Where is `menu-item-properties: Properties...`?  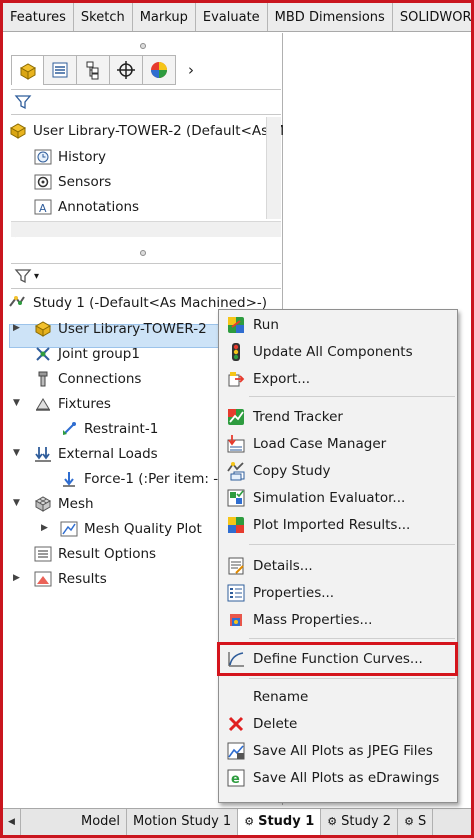
menu-item-properties: Properties... is located at coordinates (339, 593).